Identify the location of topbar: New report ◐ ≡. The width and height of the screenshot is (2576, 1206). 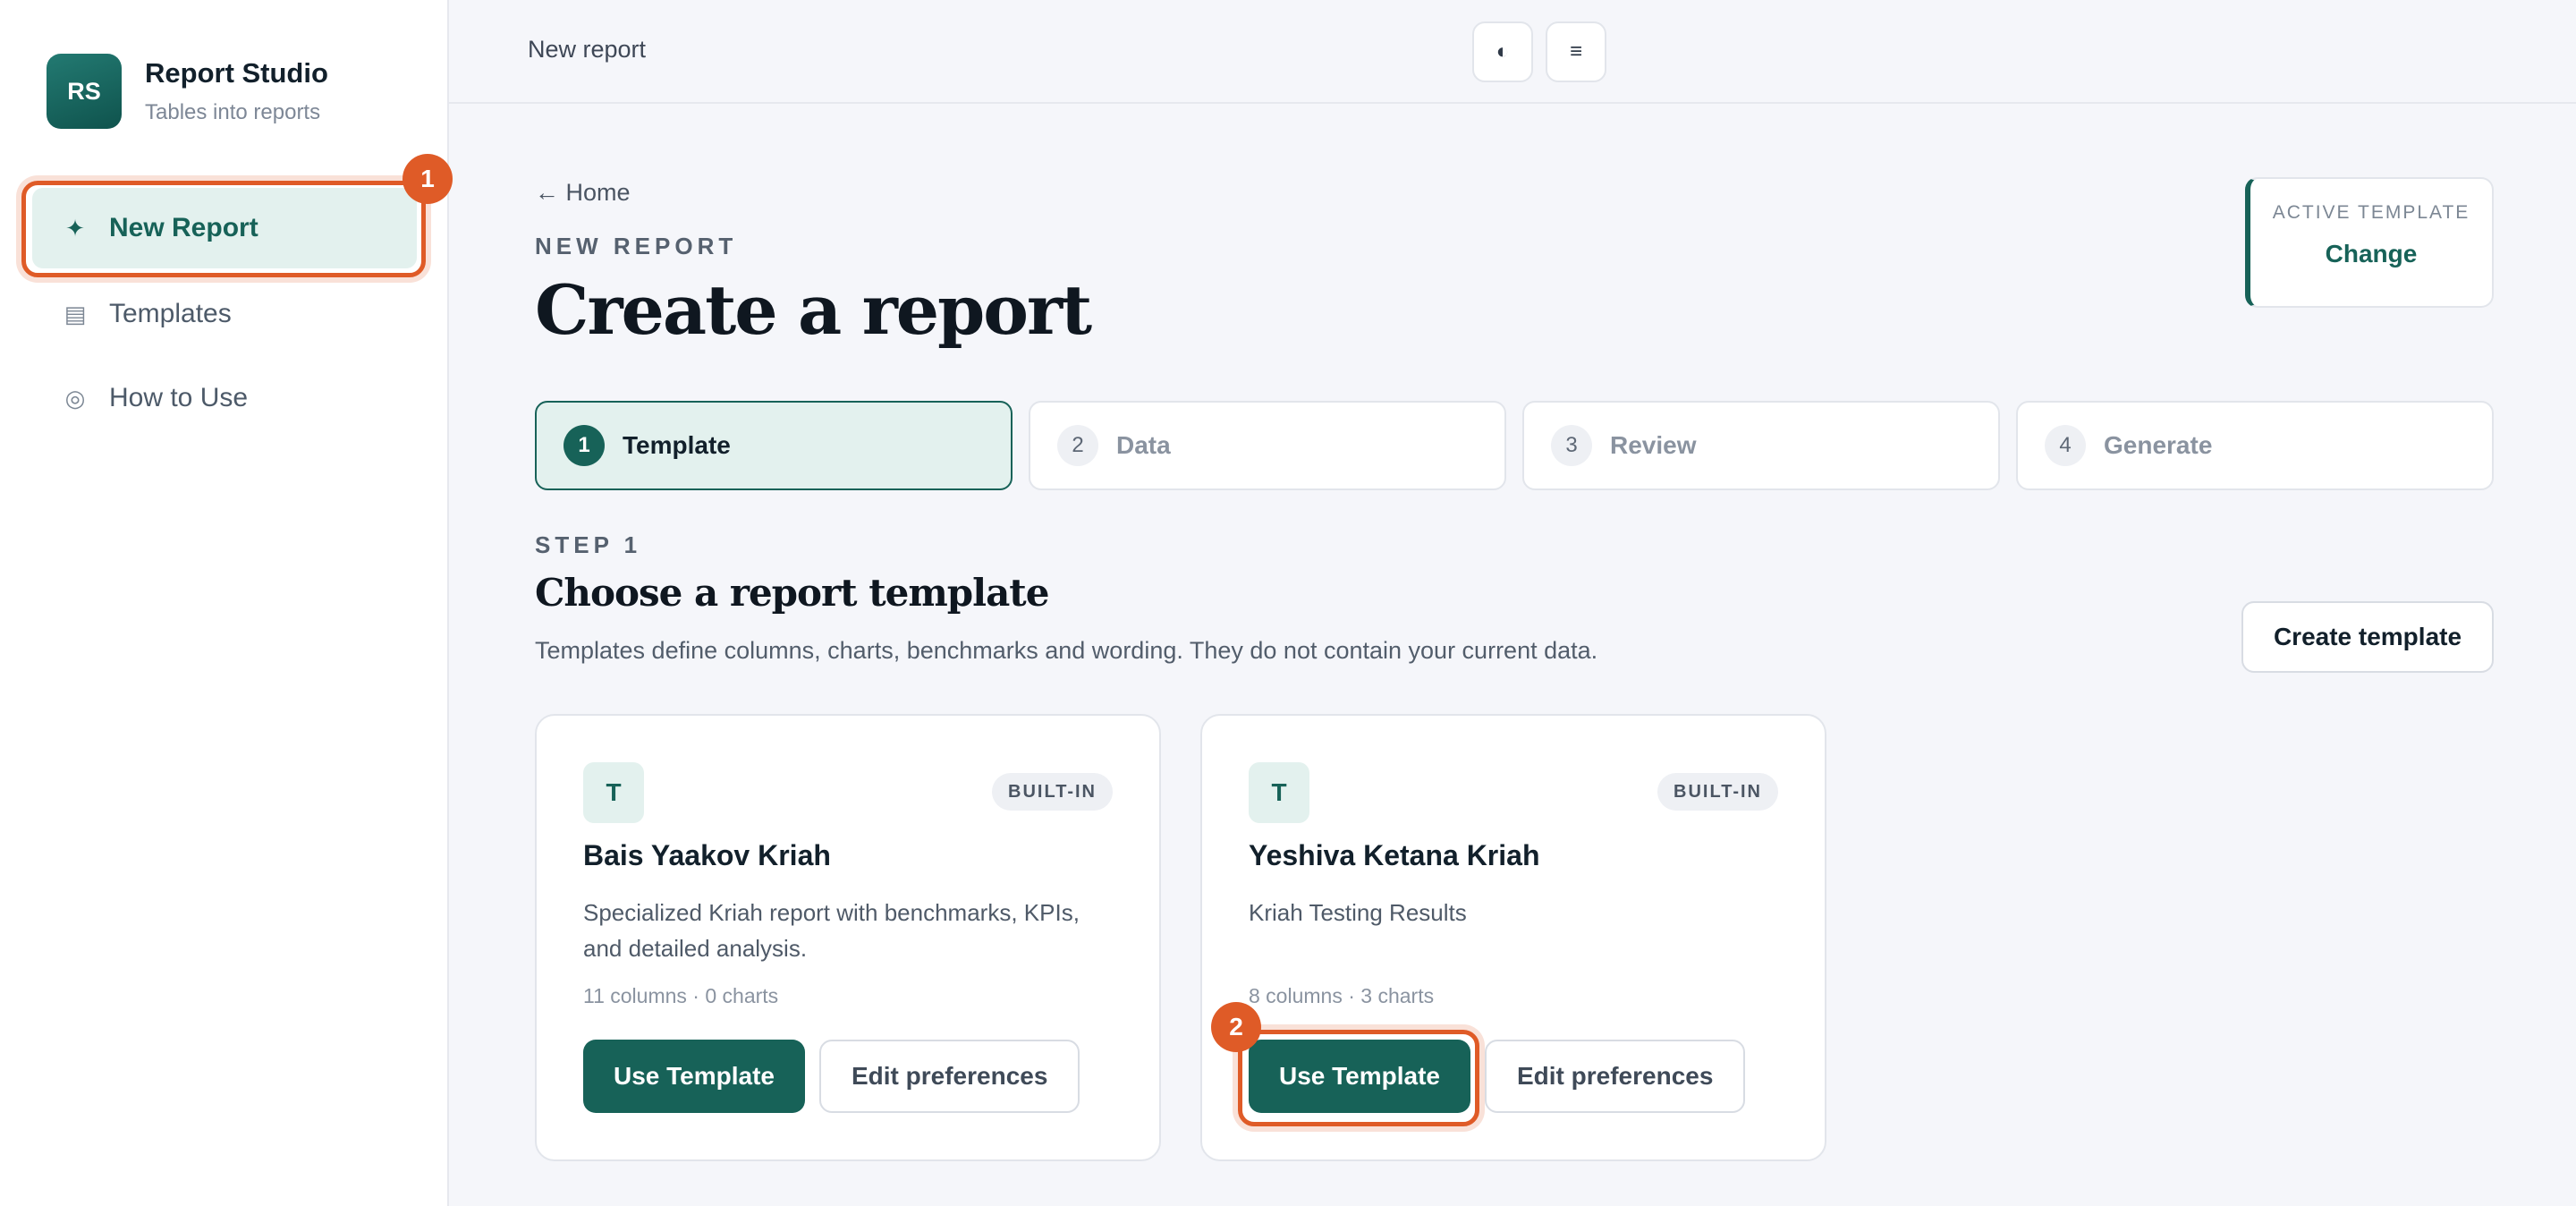
(1512, 52).